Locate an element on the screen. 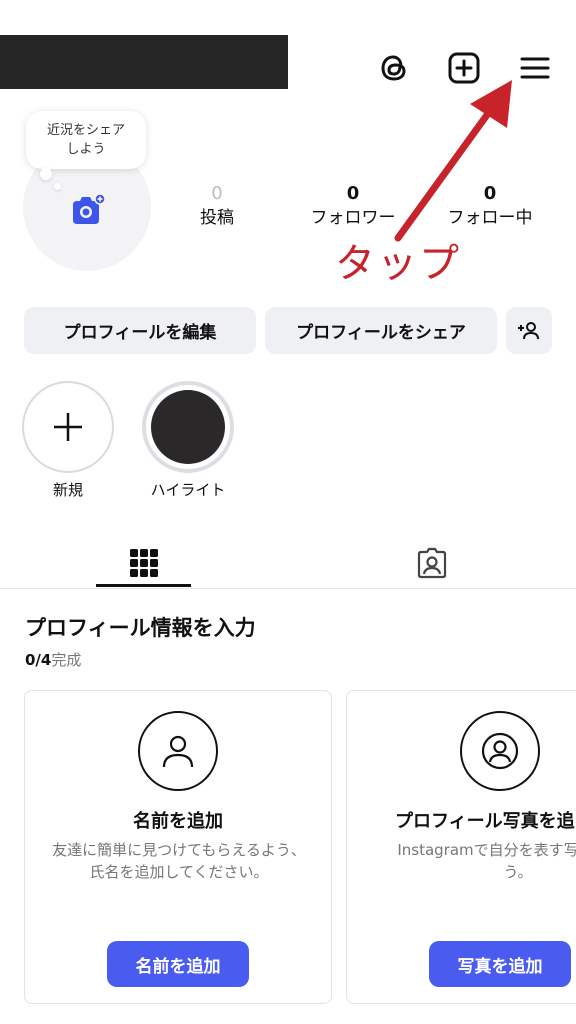  highlight-label: ハイライト is located at coordinates (188, 490).